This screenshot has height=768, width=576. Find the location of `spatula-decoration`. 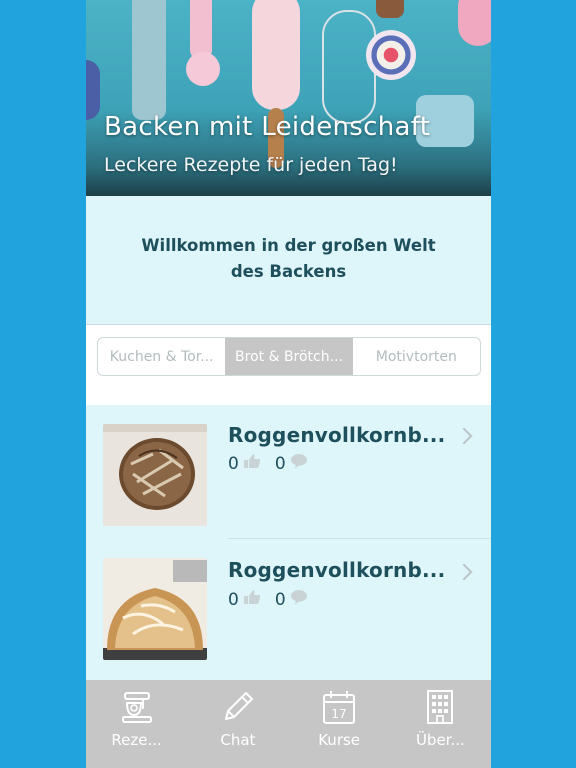

spatula-decoration is located at coordinates (149, 60).